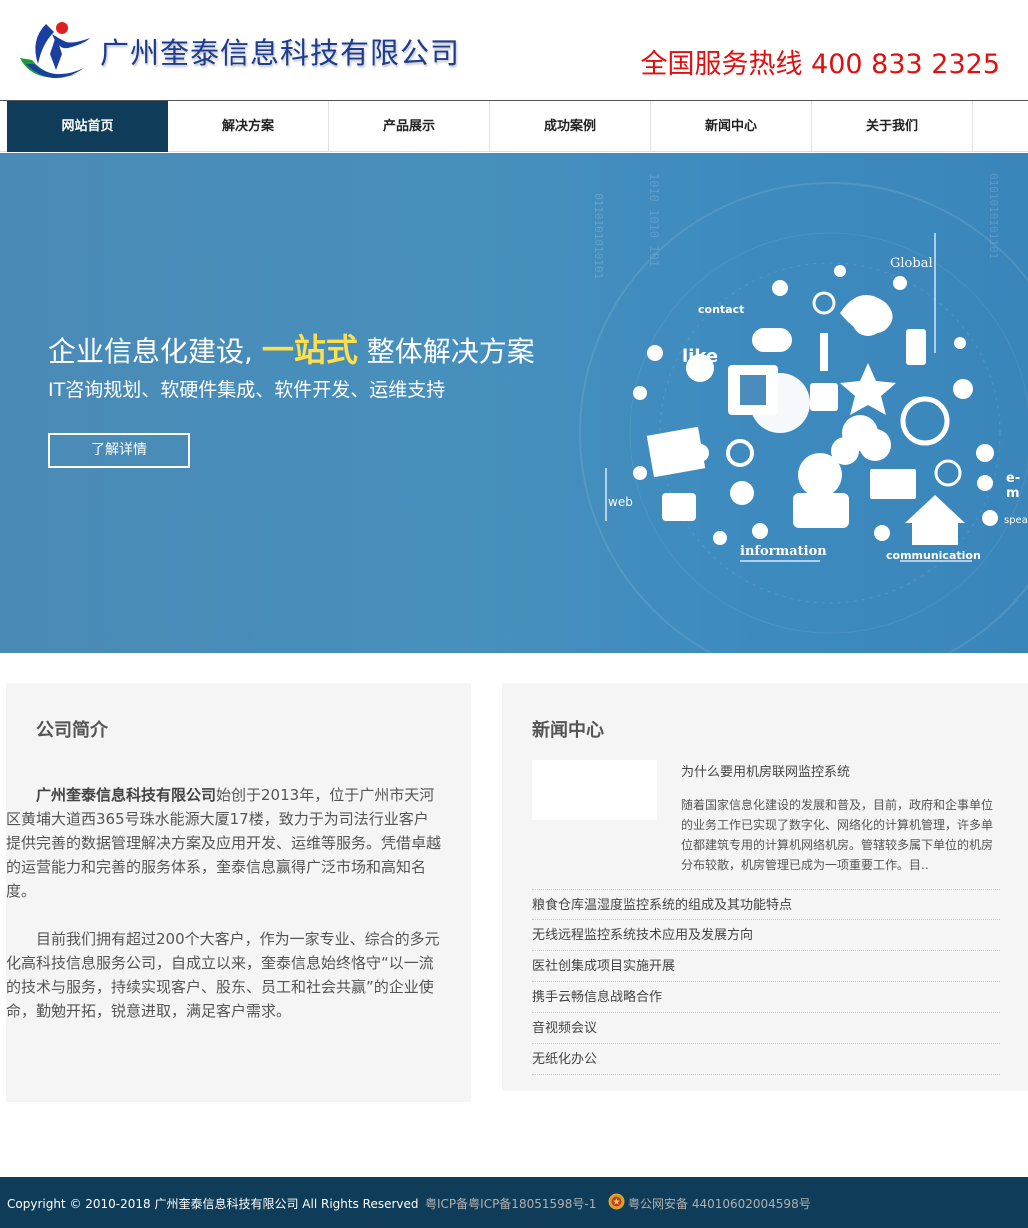 The image size is (1028, 1228). What do you see at coordinates (993, 216) in the screenshot?
I see `svg-text: 0101010101101` at bounding box center [993, 216].